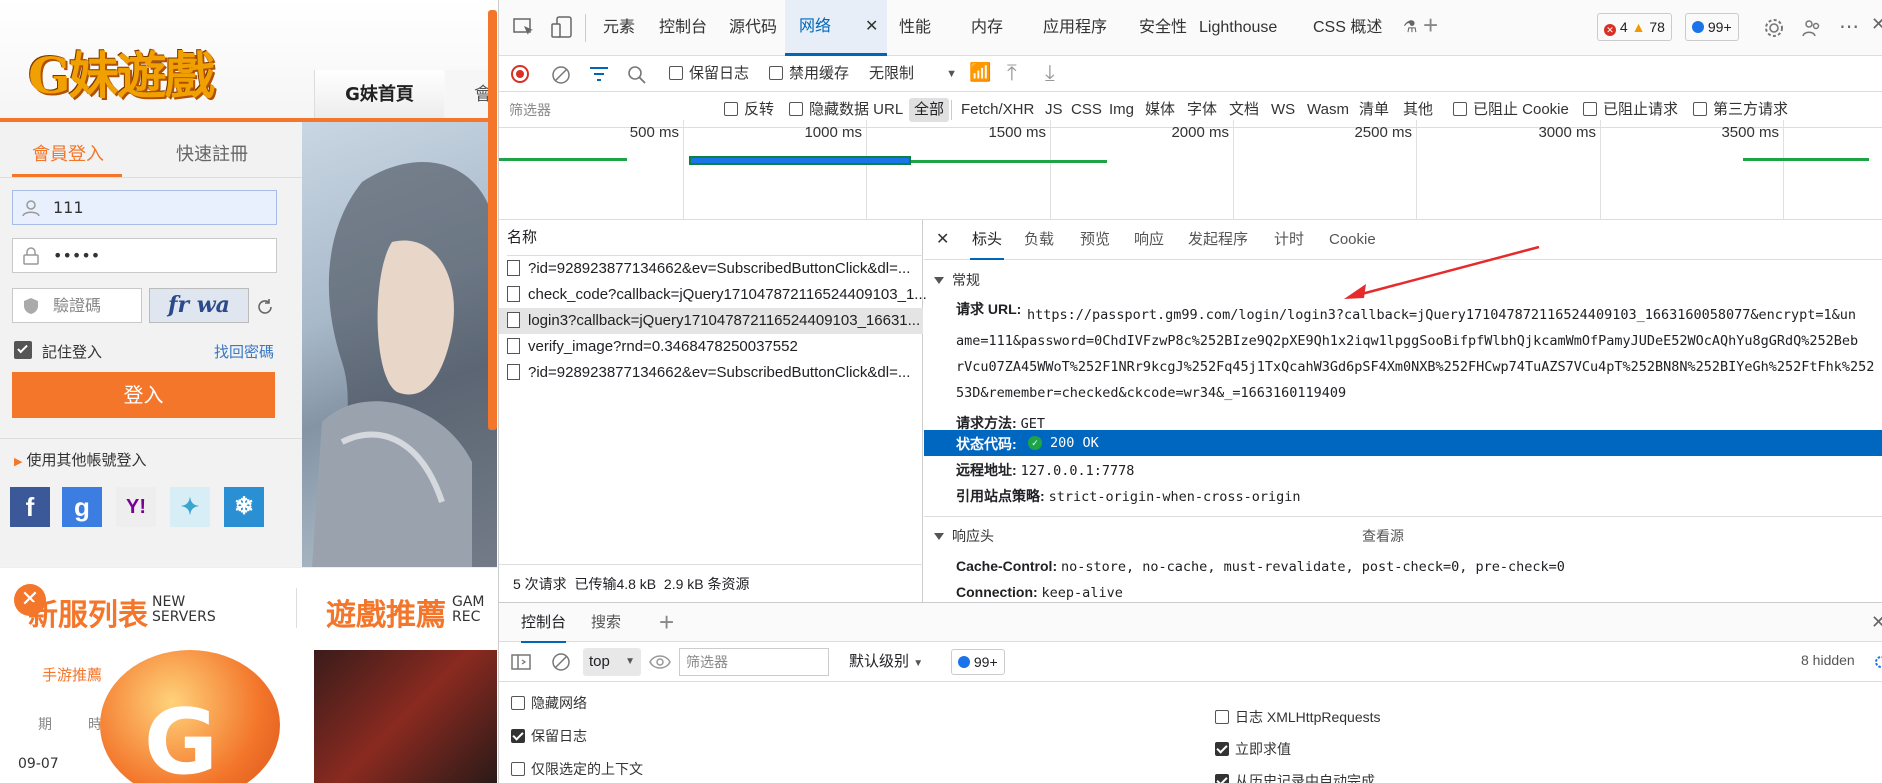  What do you see at coordinates (1849, 26) in the screenshot?
I see `more-options-icon: ⋯` at bounding box center [1849, 26].